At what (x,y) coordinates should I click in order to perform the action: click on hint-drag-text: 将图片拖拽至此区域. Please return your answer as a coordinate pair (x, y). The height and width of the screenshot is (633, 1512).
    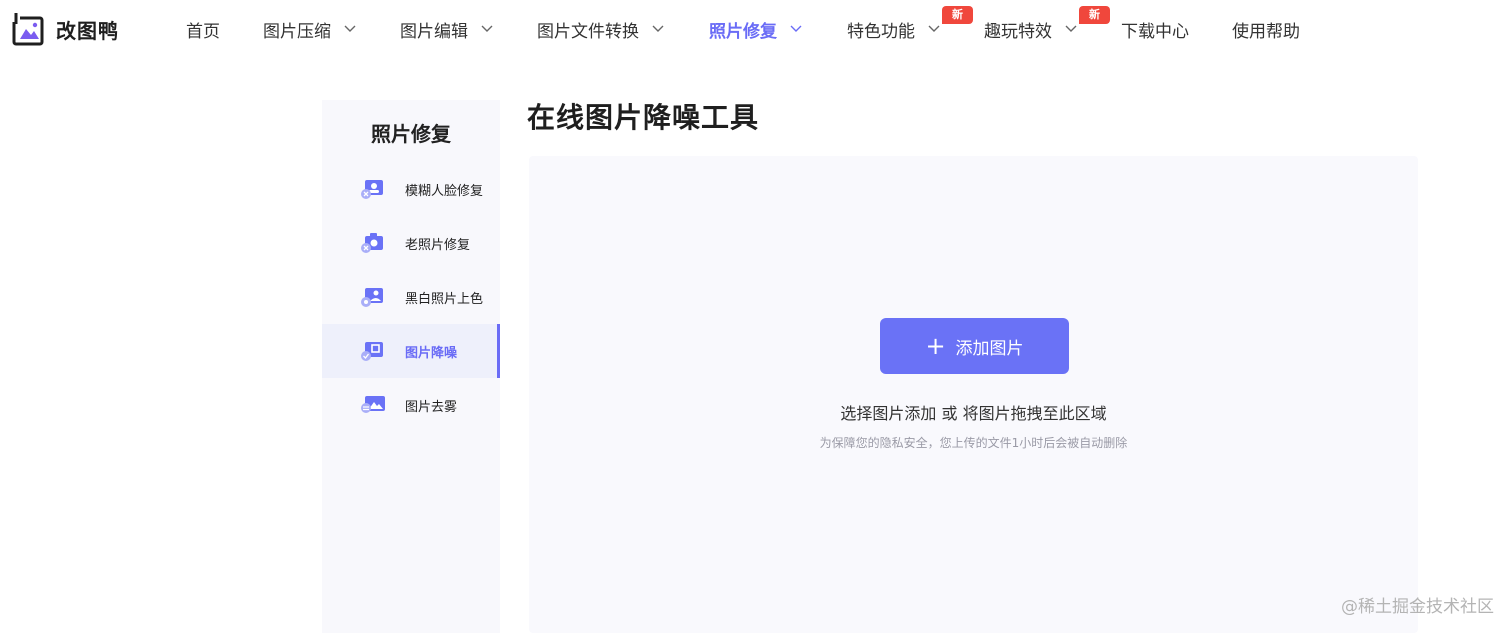
    Looking at the image, I should click on (1034, 413).